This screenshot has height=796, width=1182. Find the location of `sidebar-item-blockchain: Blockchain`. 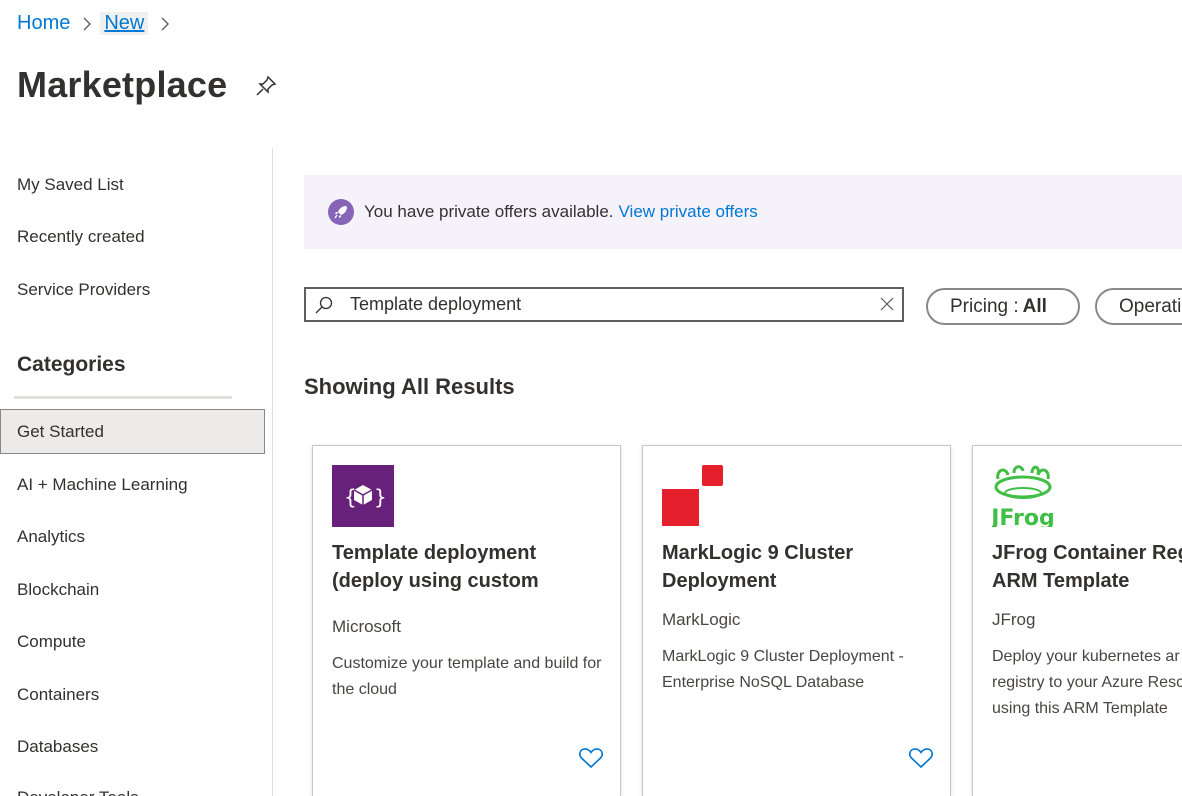

sidebar-item-blockchain: Blockchain is located at coordinates (58, 590).